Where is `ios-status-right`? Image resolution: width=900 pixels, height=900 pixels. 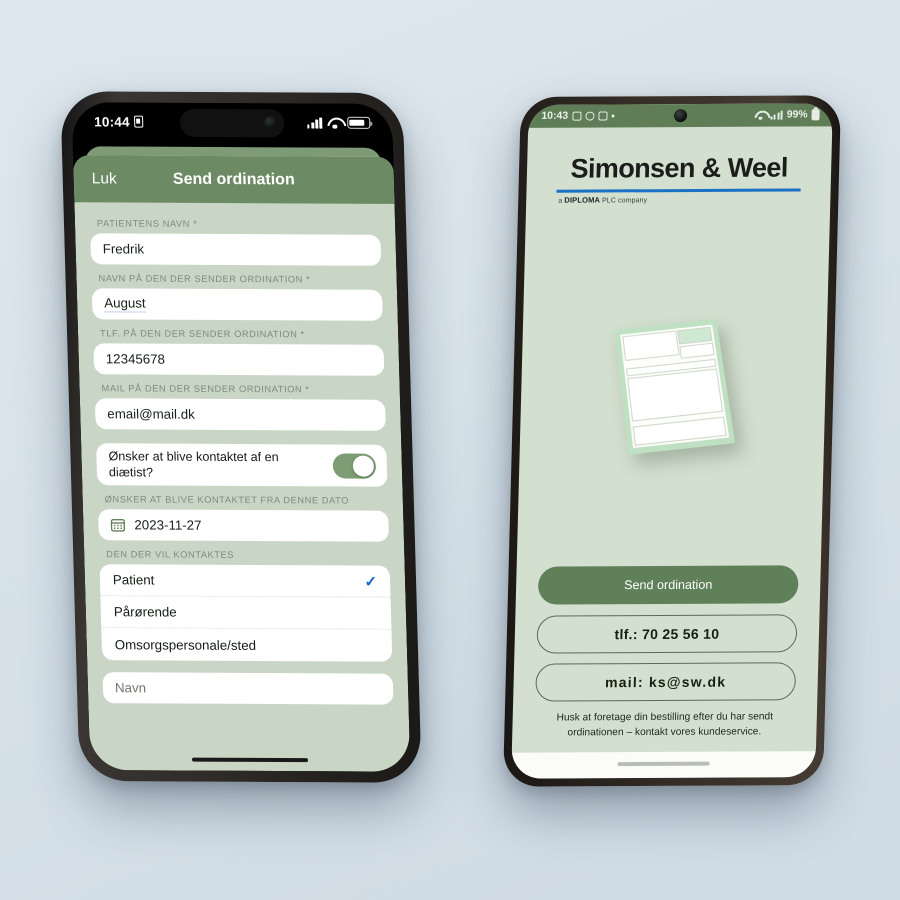
ios-status-right is located at coordinates (339, 122).